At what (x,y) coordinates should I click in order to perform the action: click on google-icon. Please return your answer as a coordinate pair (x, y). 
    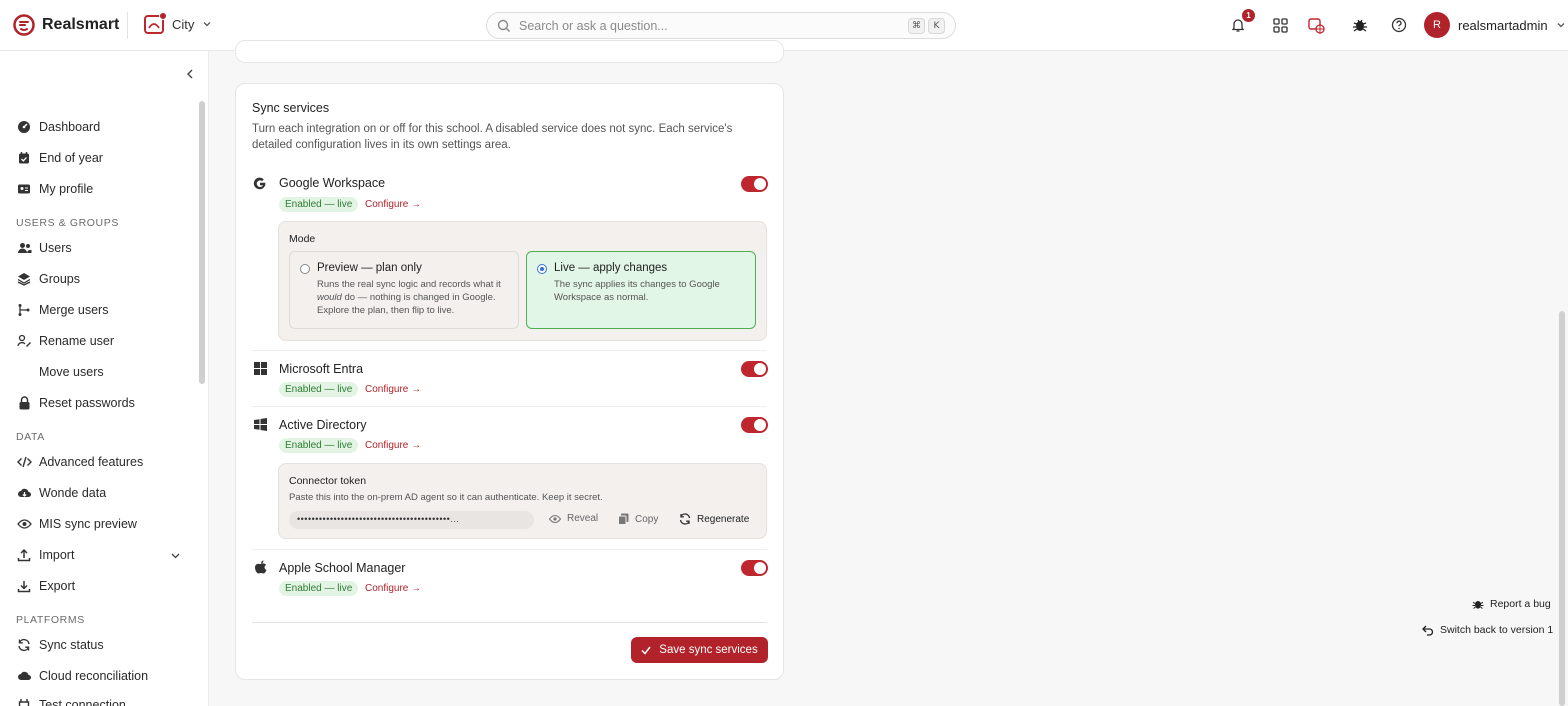
    Looking at the image, I should click on (260, 184).